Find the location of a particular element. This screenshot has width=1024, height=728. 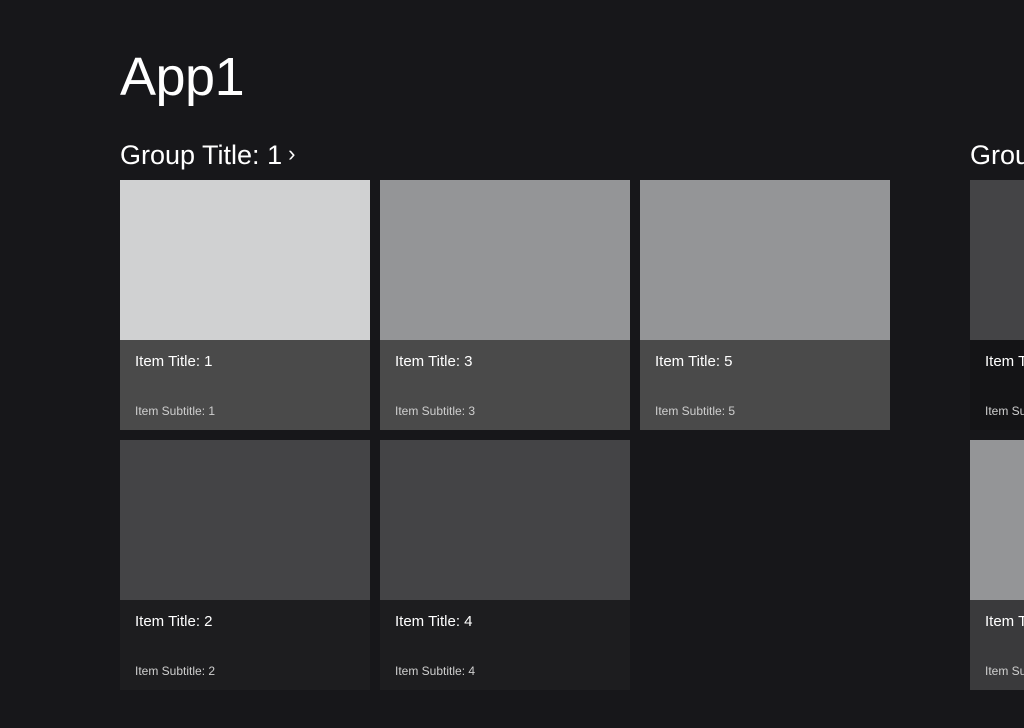

tile-caption: Item Title: 4 Item Subtitle: 4 is located at coordinates (505, 645).